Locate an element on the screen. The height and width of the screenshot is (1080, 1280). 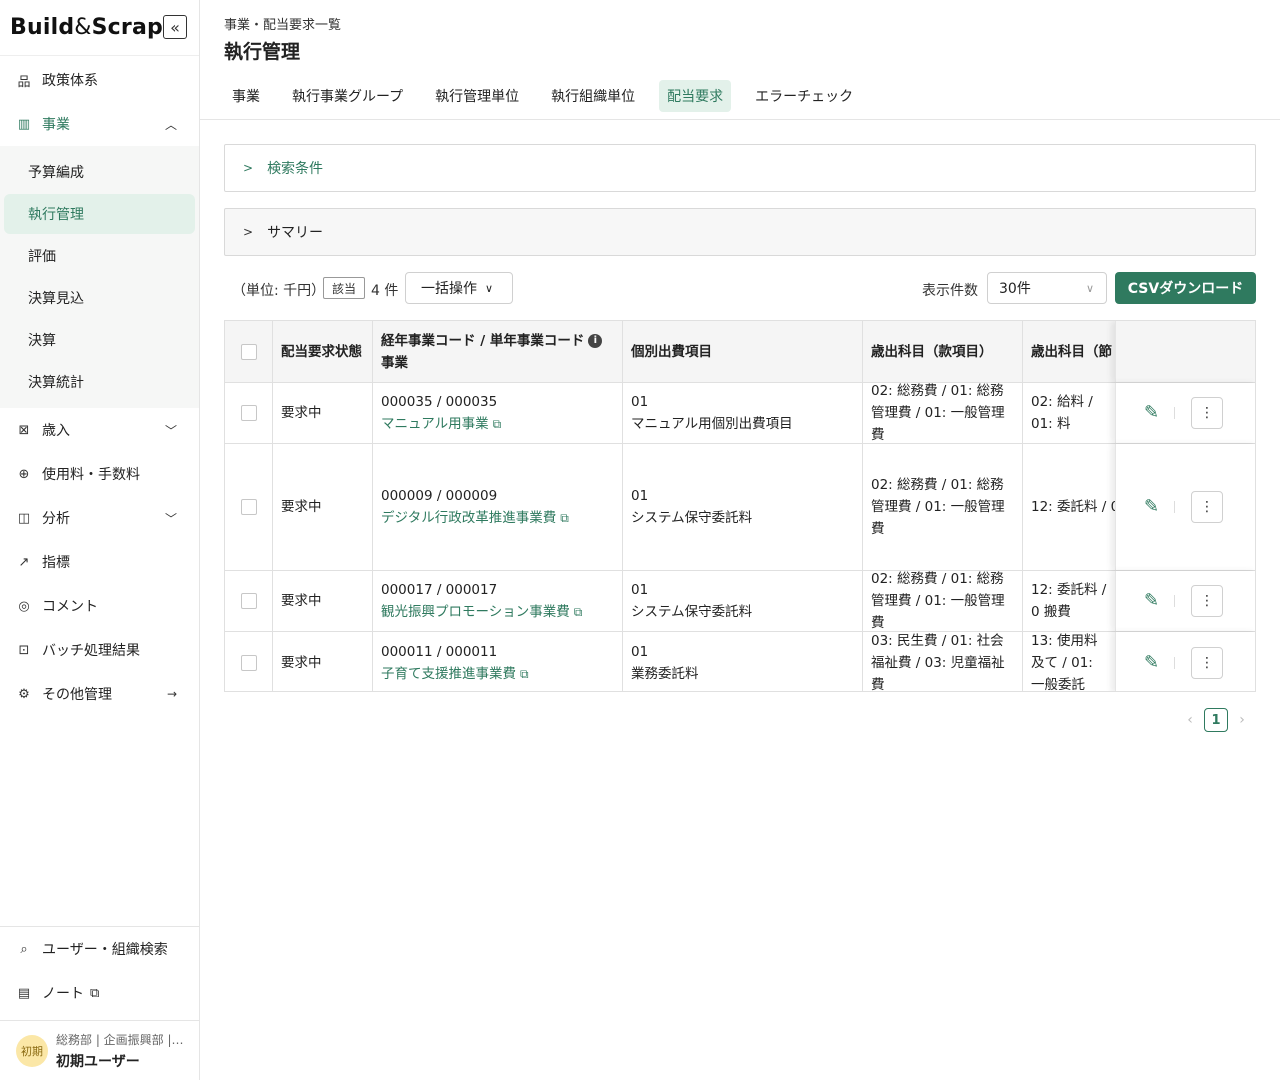
chevron-down-icon: ﹀ is located at coordinates (170, 430).